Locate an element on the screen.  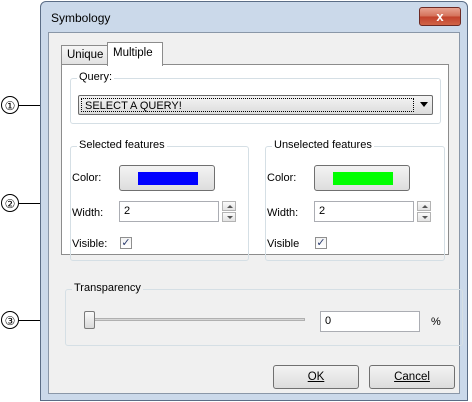
unselected-color-button is located at coordinates (362, 178).